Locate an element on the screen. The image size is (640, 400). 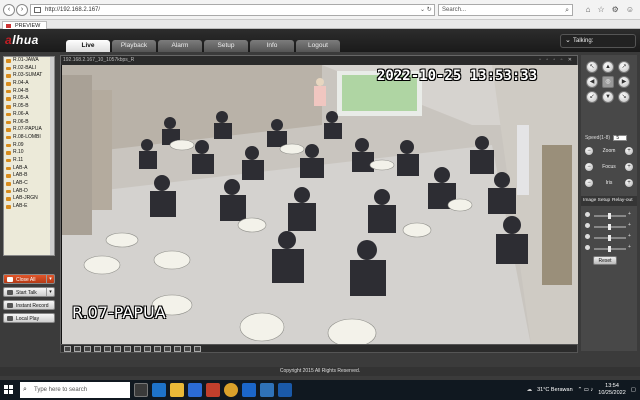
focus-minus-button: − is located at coordinates (589, 167).